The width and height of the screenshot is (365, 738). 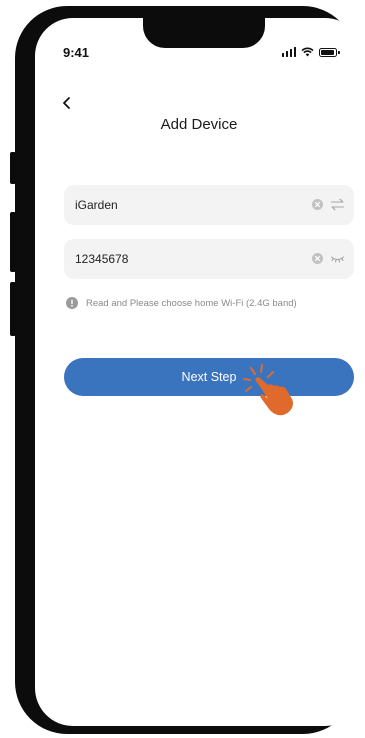 I want to click on wifi-ssid-field, so click(x=209, y=205).